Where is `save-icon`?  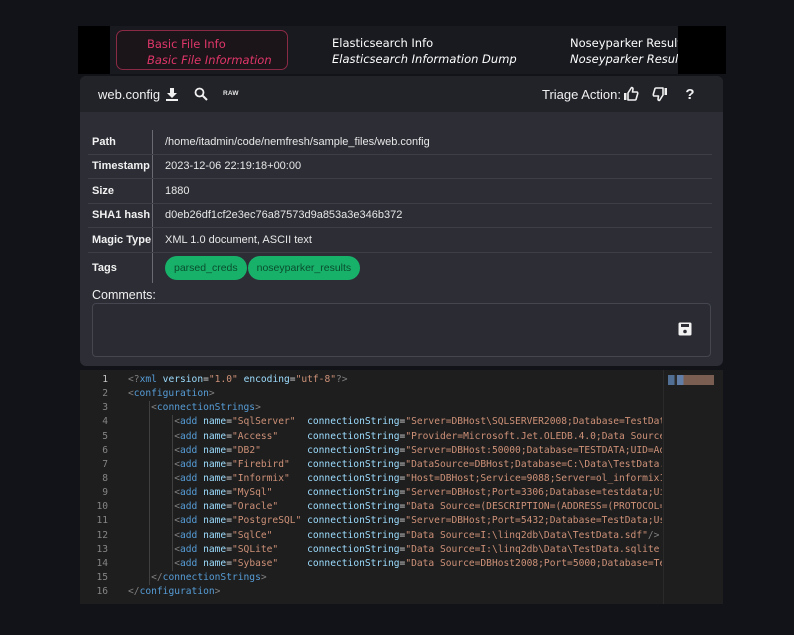 save-icon is located at coordinates (686, 330).